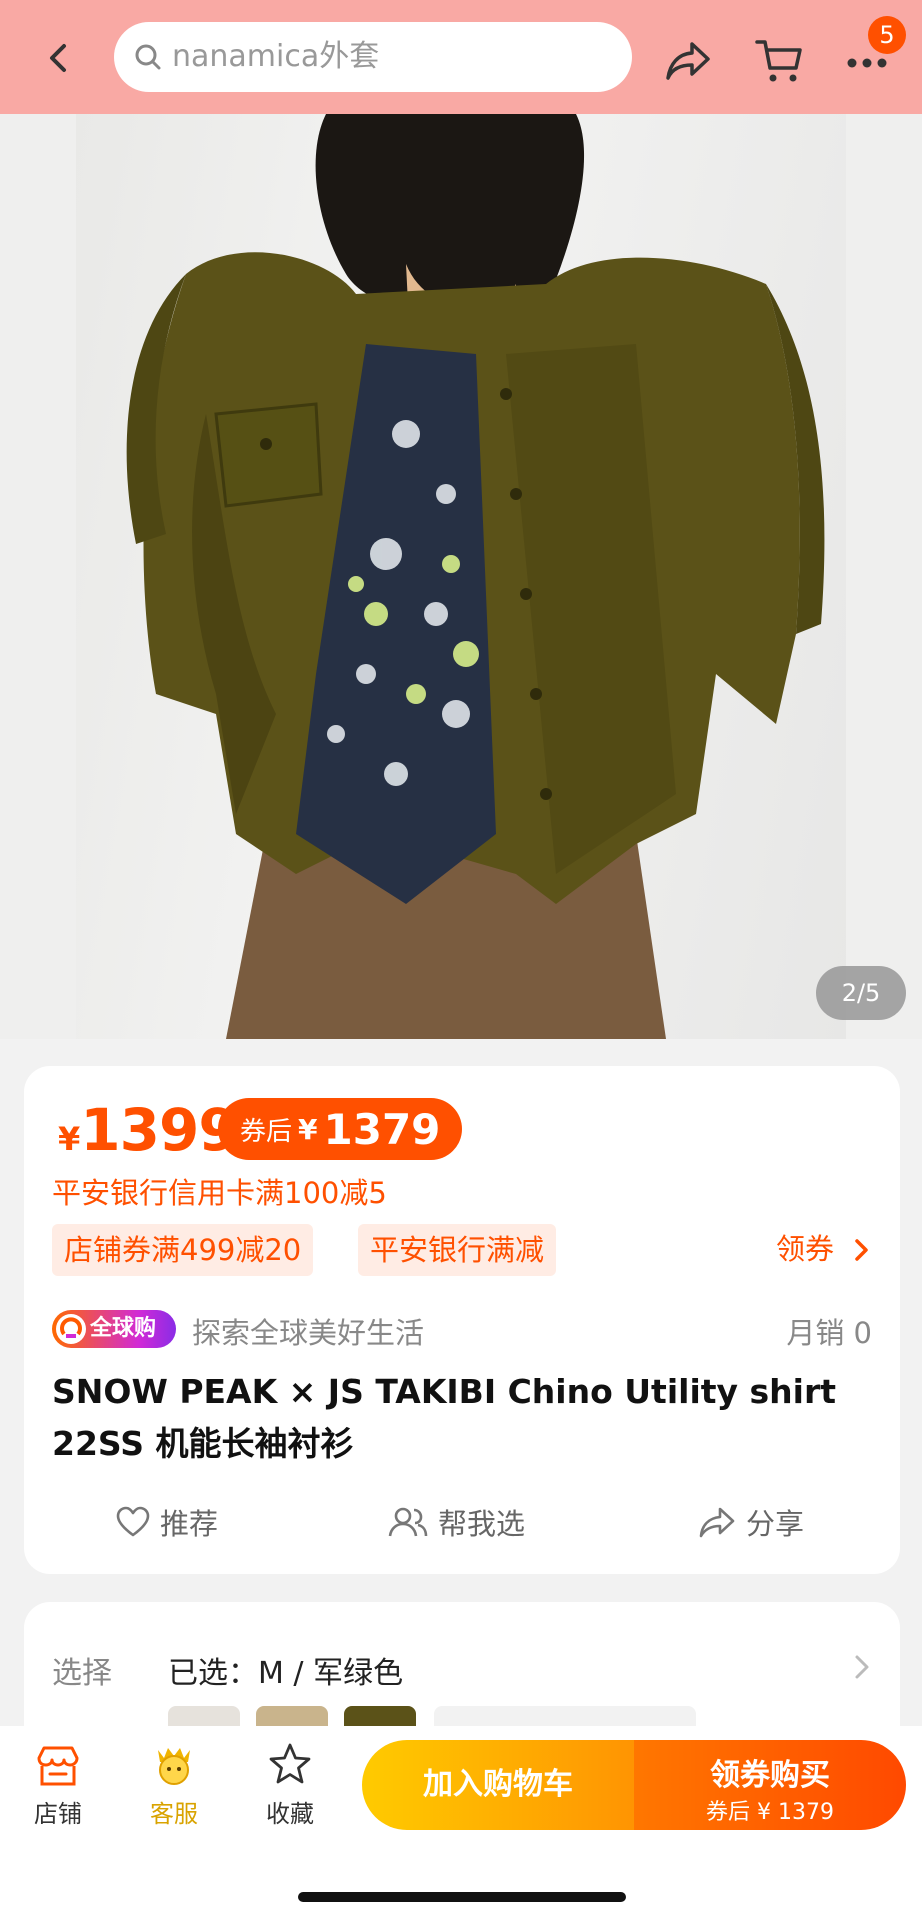 The image size is (922, 1920). I want to click on share-action-button: 分享, so click(751, 1522).